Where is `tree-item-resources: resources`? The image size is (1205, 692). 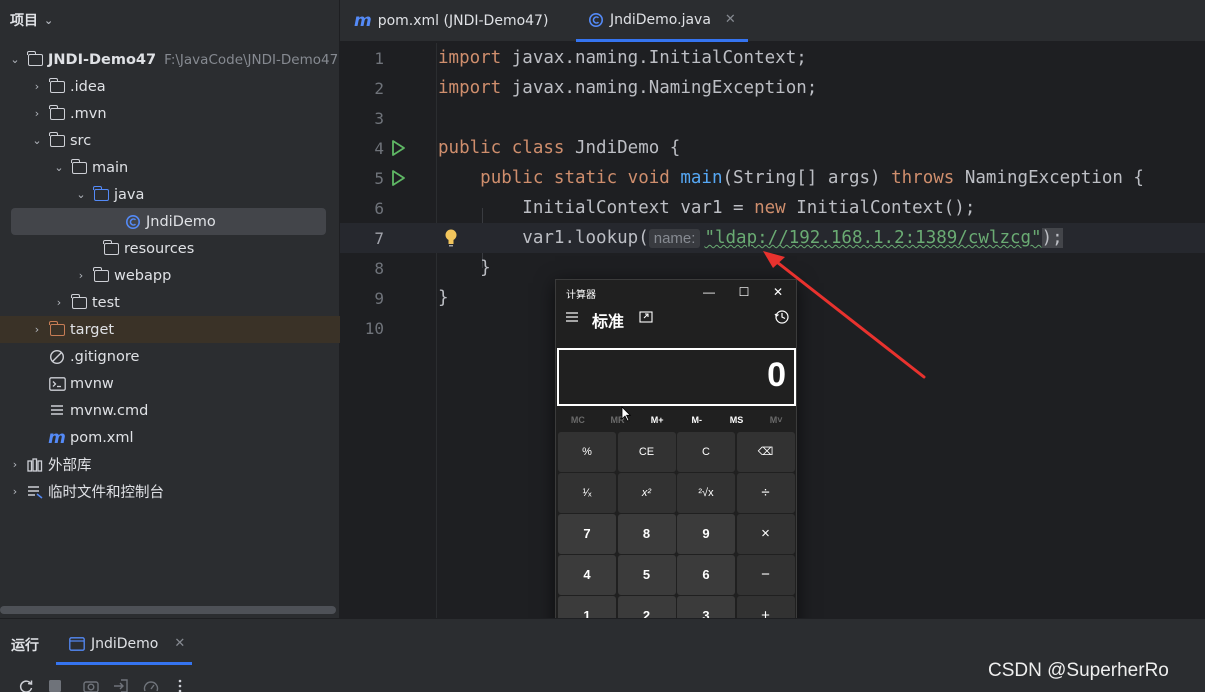
tree-item-resources: resources is located at coordinates (170, 248).